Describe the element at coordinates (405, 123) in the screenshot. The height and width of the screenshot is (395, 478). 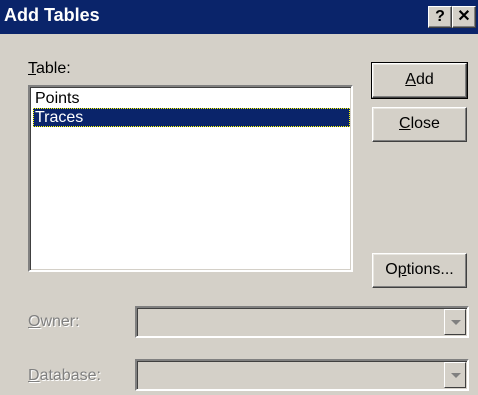
I see `close-button-mnemonic: C` at that location.